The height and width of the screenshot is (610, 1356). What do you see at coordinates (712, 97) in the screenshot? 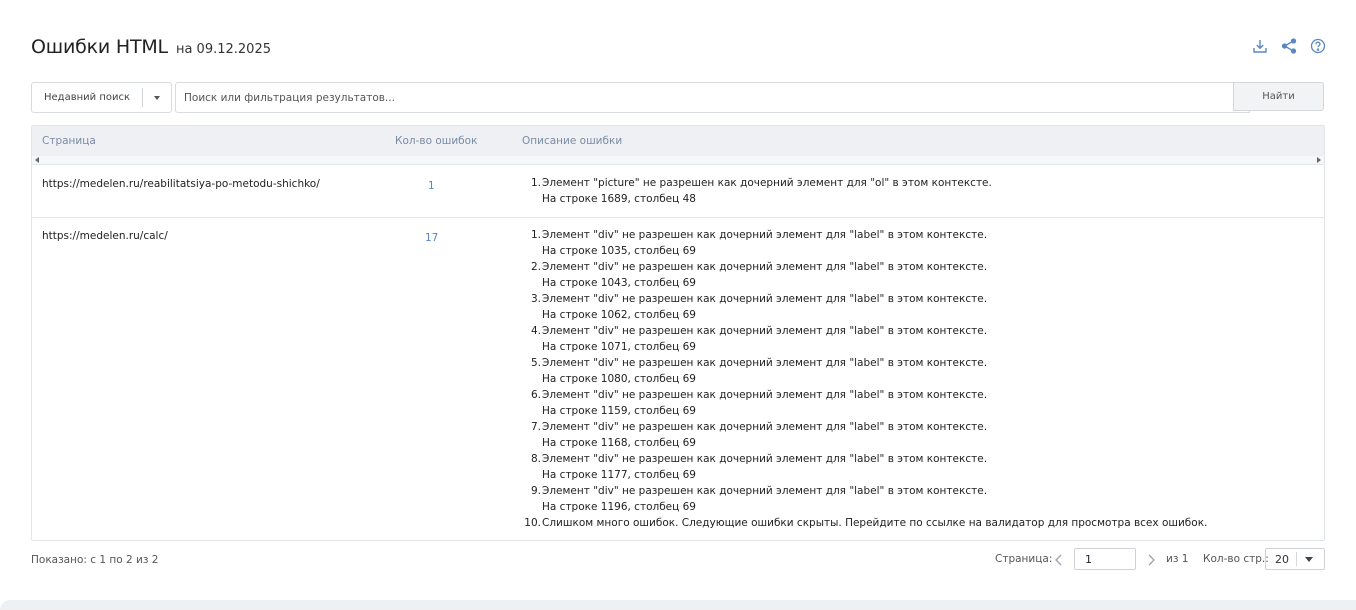
I see `search-input` at bounding box center [712, 97].